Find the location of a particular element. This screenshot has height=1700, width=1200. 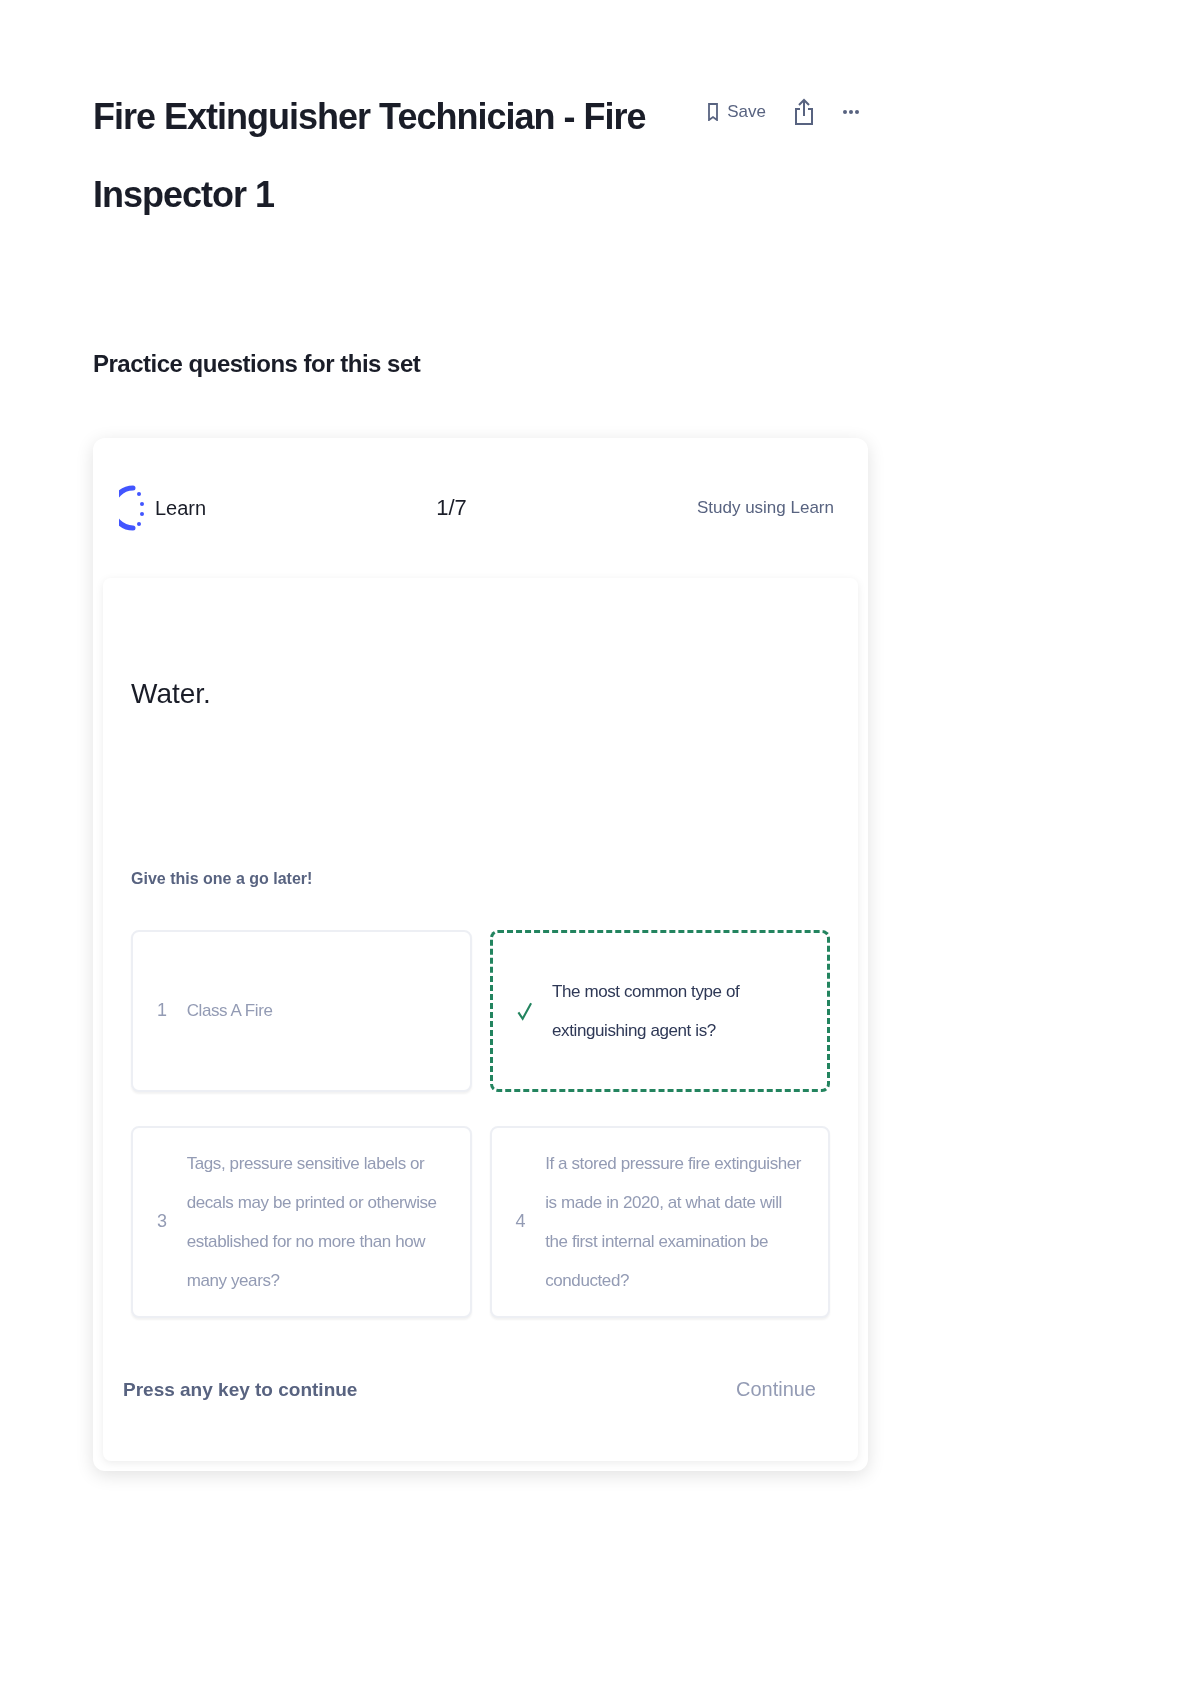

set-title: Fire Extinguisher Technician - Fire Inspector 1 is located at coordinates (370, 156).